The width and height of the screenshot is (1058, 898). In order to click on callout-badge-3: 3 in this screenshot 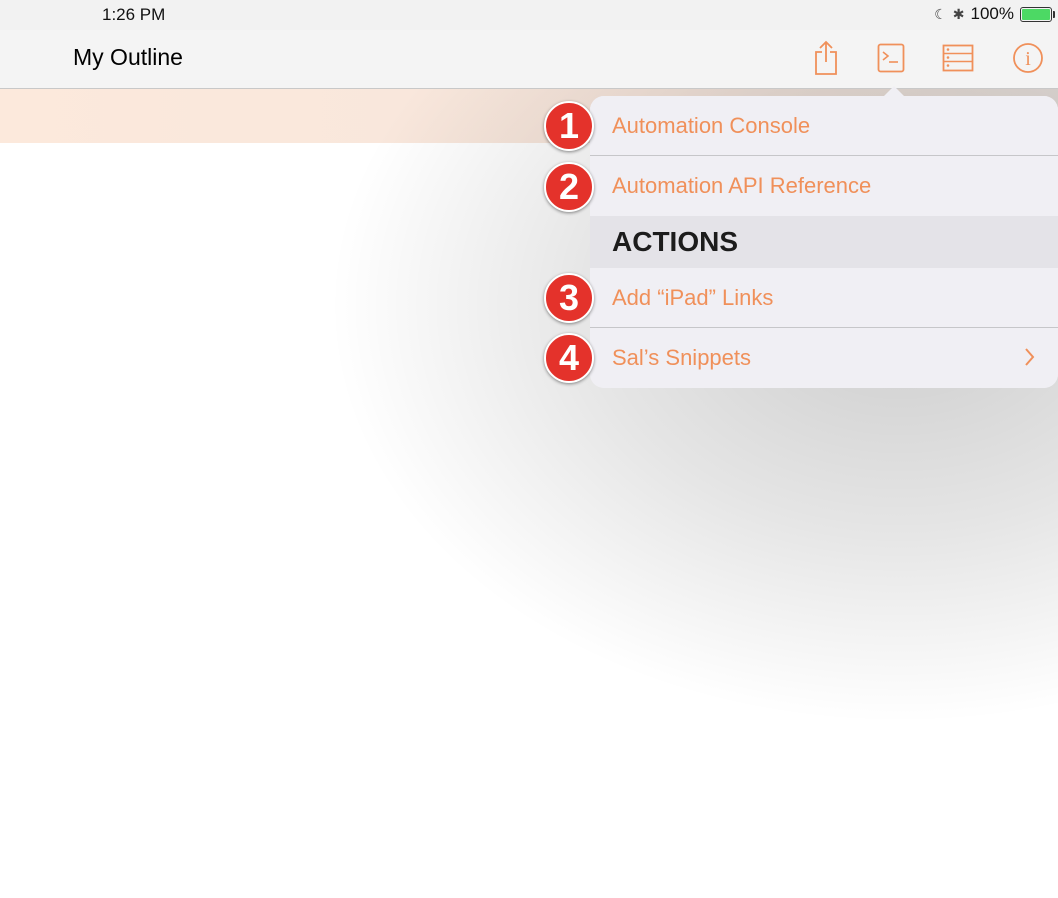, I will do `click(569, 298)`.